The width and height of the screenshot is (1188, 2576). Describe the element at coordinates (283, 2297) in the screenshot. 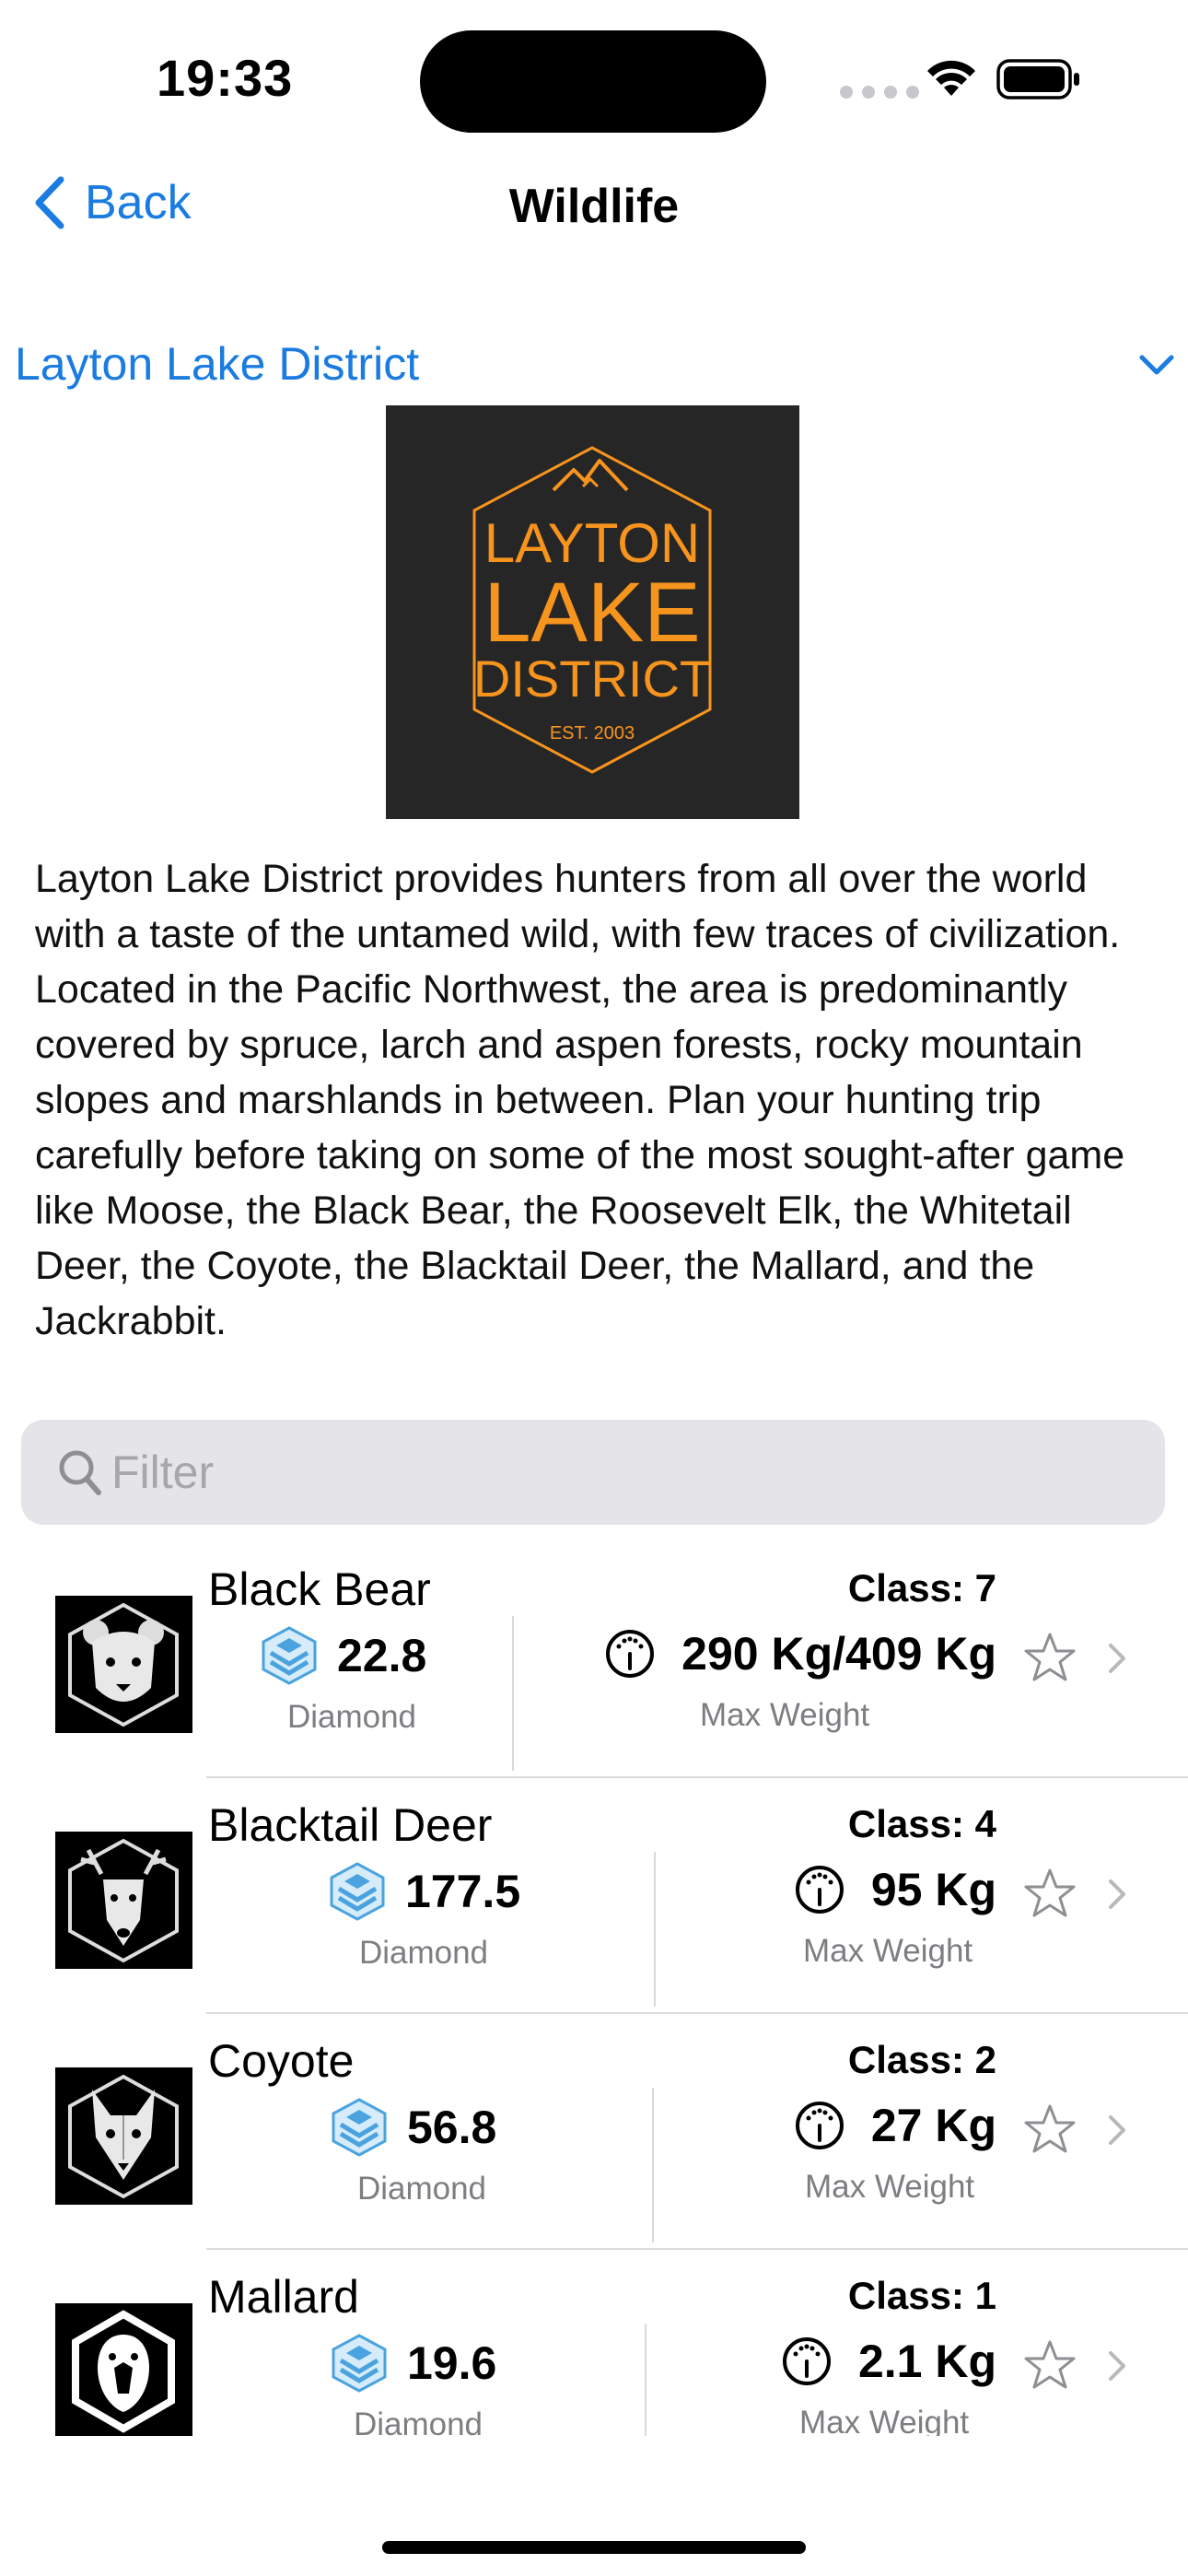

I see `animal-name: Mallard` at that location.